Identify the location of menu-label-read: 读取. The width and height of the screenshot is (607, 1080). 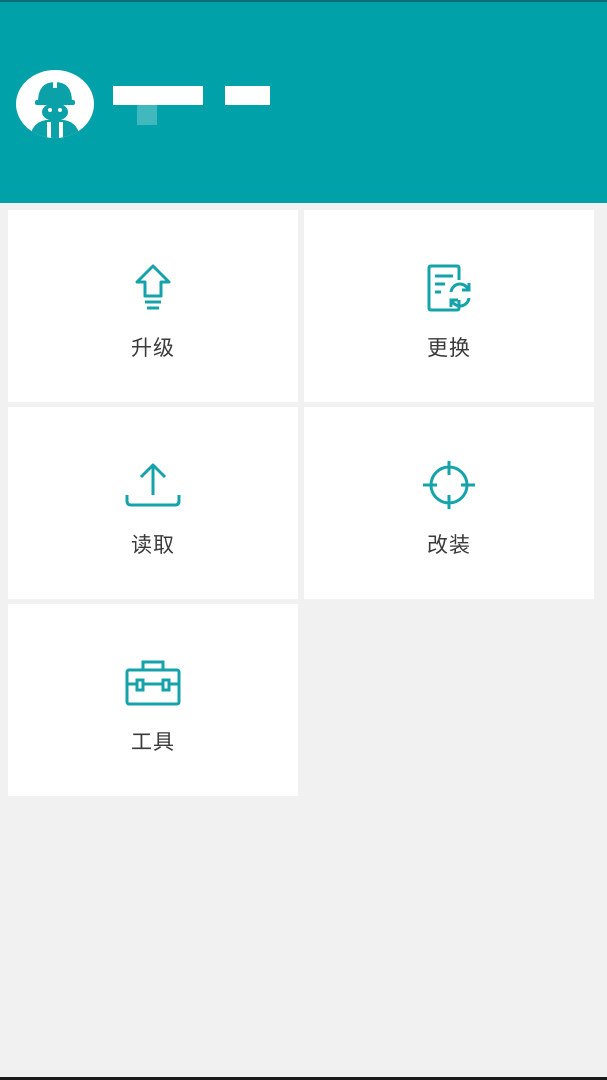
(153, 545).